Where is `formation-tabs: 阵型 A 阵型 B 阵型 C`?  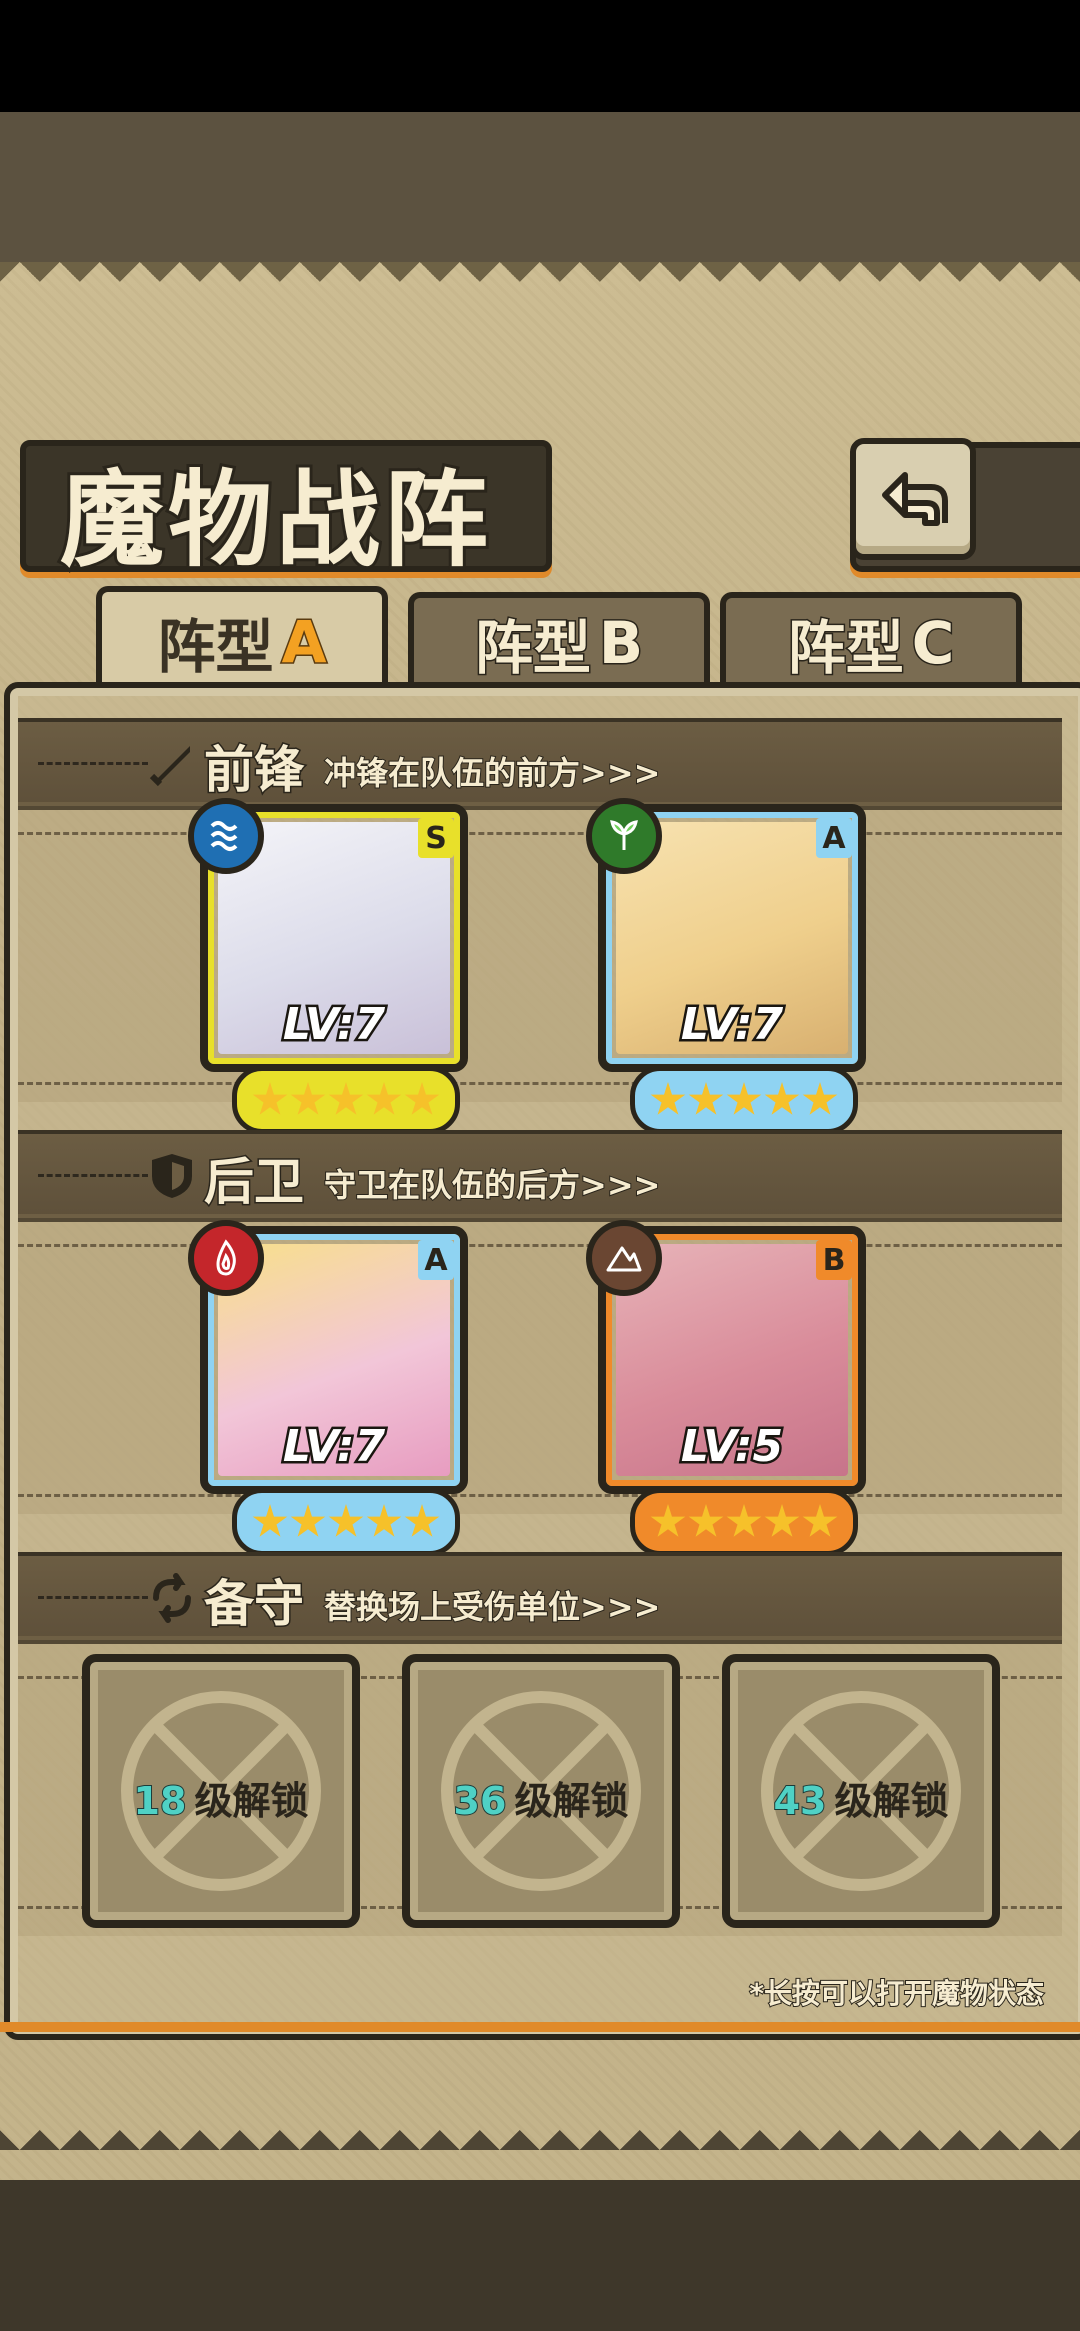
formation-tabs: 阵型 A 阵型 B 阵型 C is located at coordinates (540, 639).